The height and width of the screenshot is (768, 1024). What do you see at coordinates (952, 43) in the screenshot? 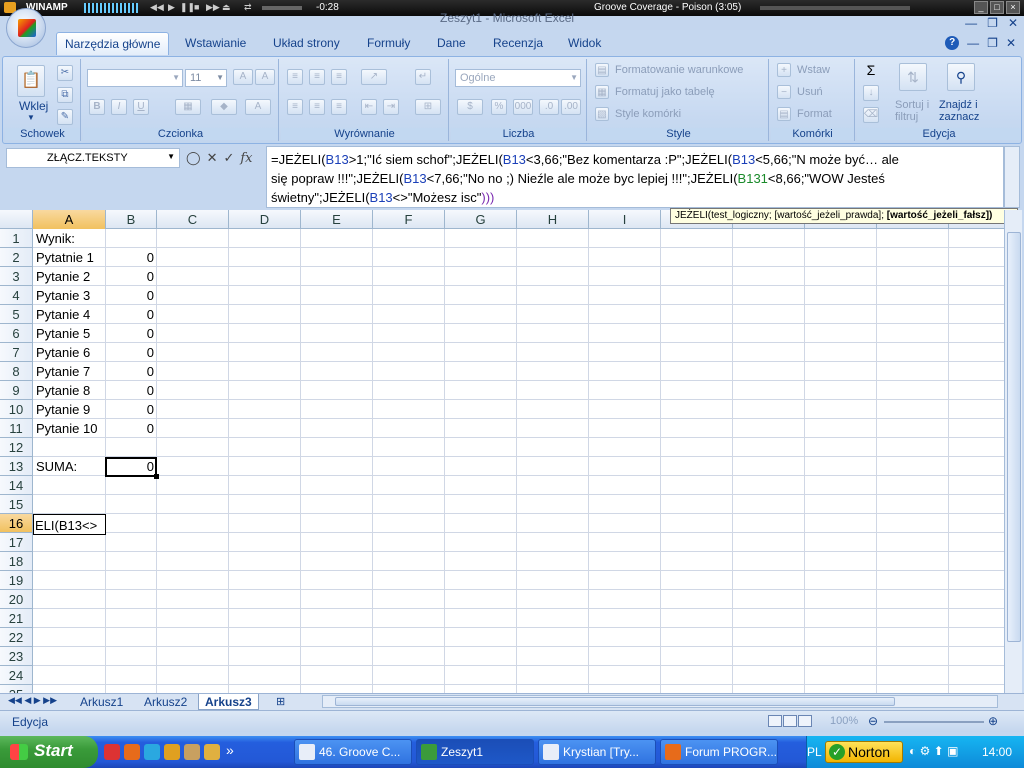
I see `help-icon: ?` at bounding box center [952, 43].